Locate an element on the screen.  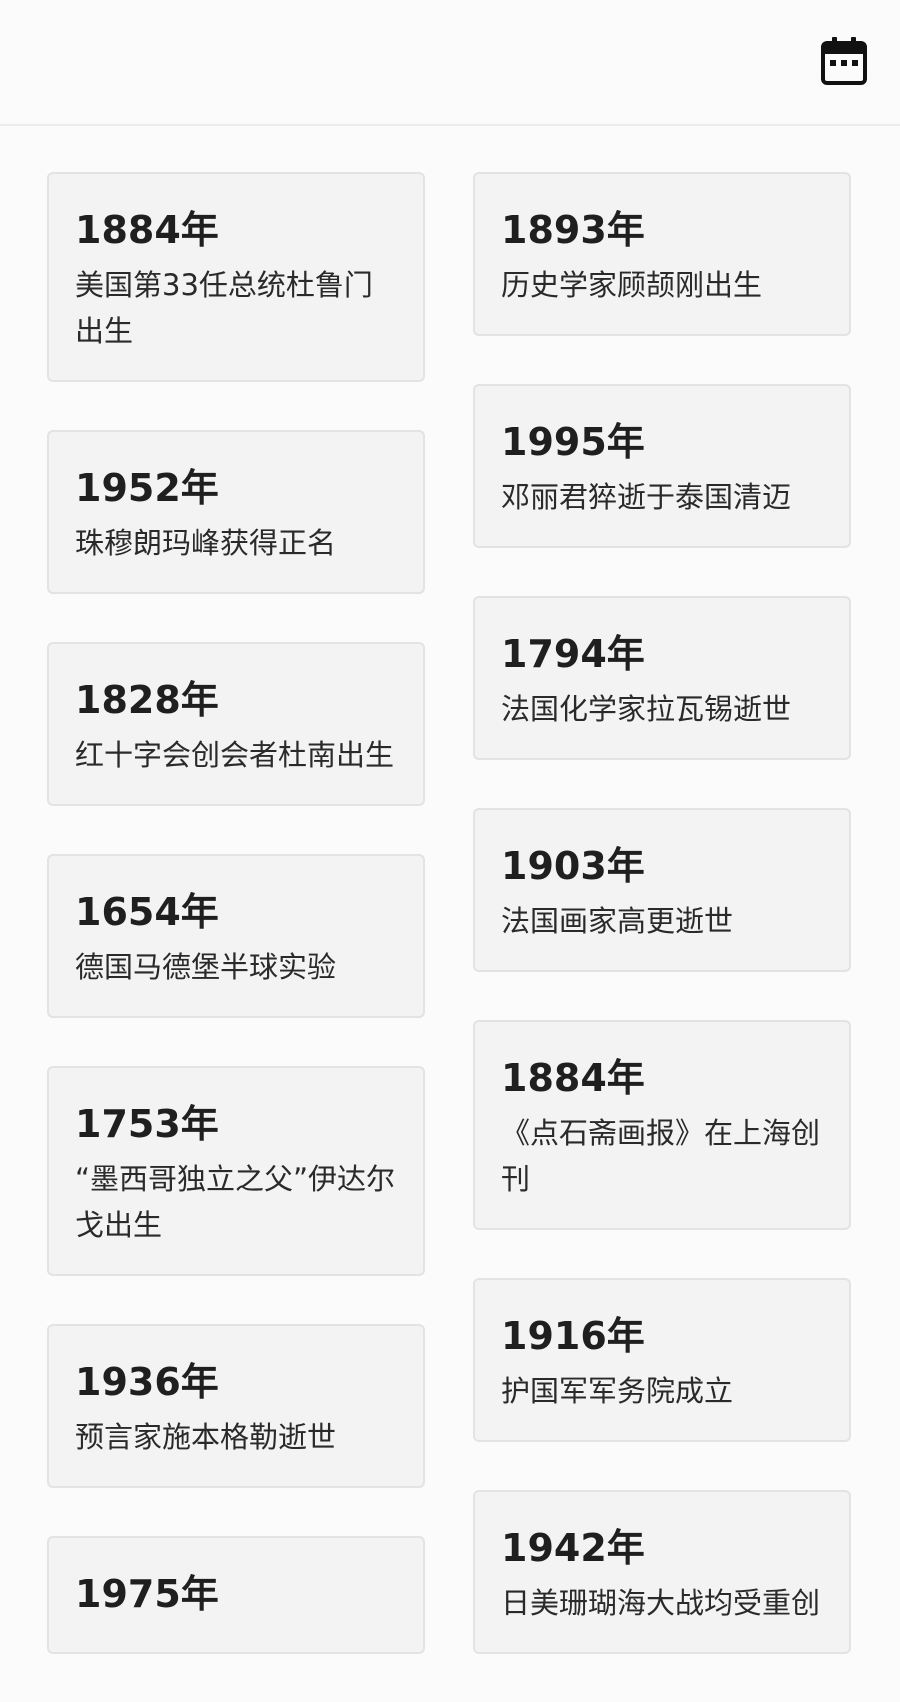
event-description: 红十字会创会者杜南出生 is located at coordinates (235, 755).